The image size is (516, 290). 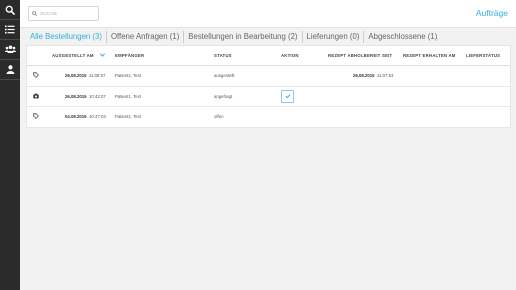 What do you see at coordinates (290, 55) in the screenshot?
I see `column-header-action: AKTION` at bounding box center [290, 55].